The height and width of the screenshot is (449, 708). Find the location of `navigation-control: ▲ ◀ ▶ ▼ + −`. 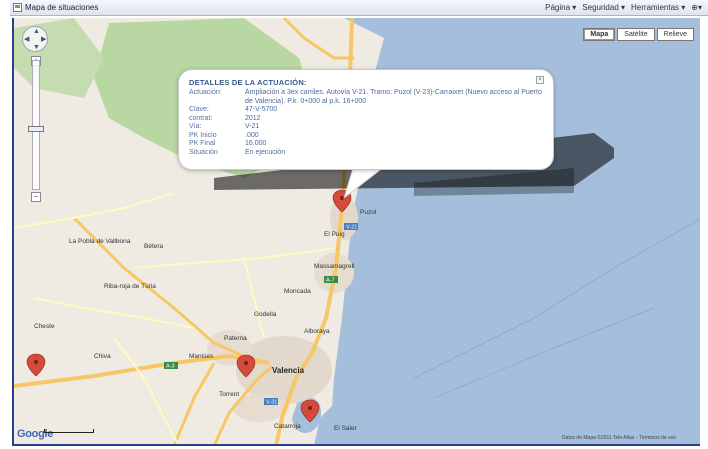

navigation-control: ▲ ◀ ▶ ▼ + − is located at coordinates (37, 114).